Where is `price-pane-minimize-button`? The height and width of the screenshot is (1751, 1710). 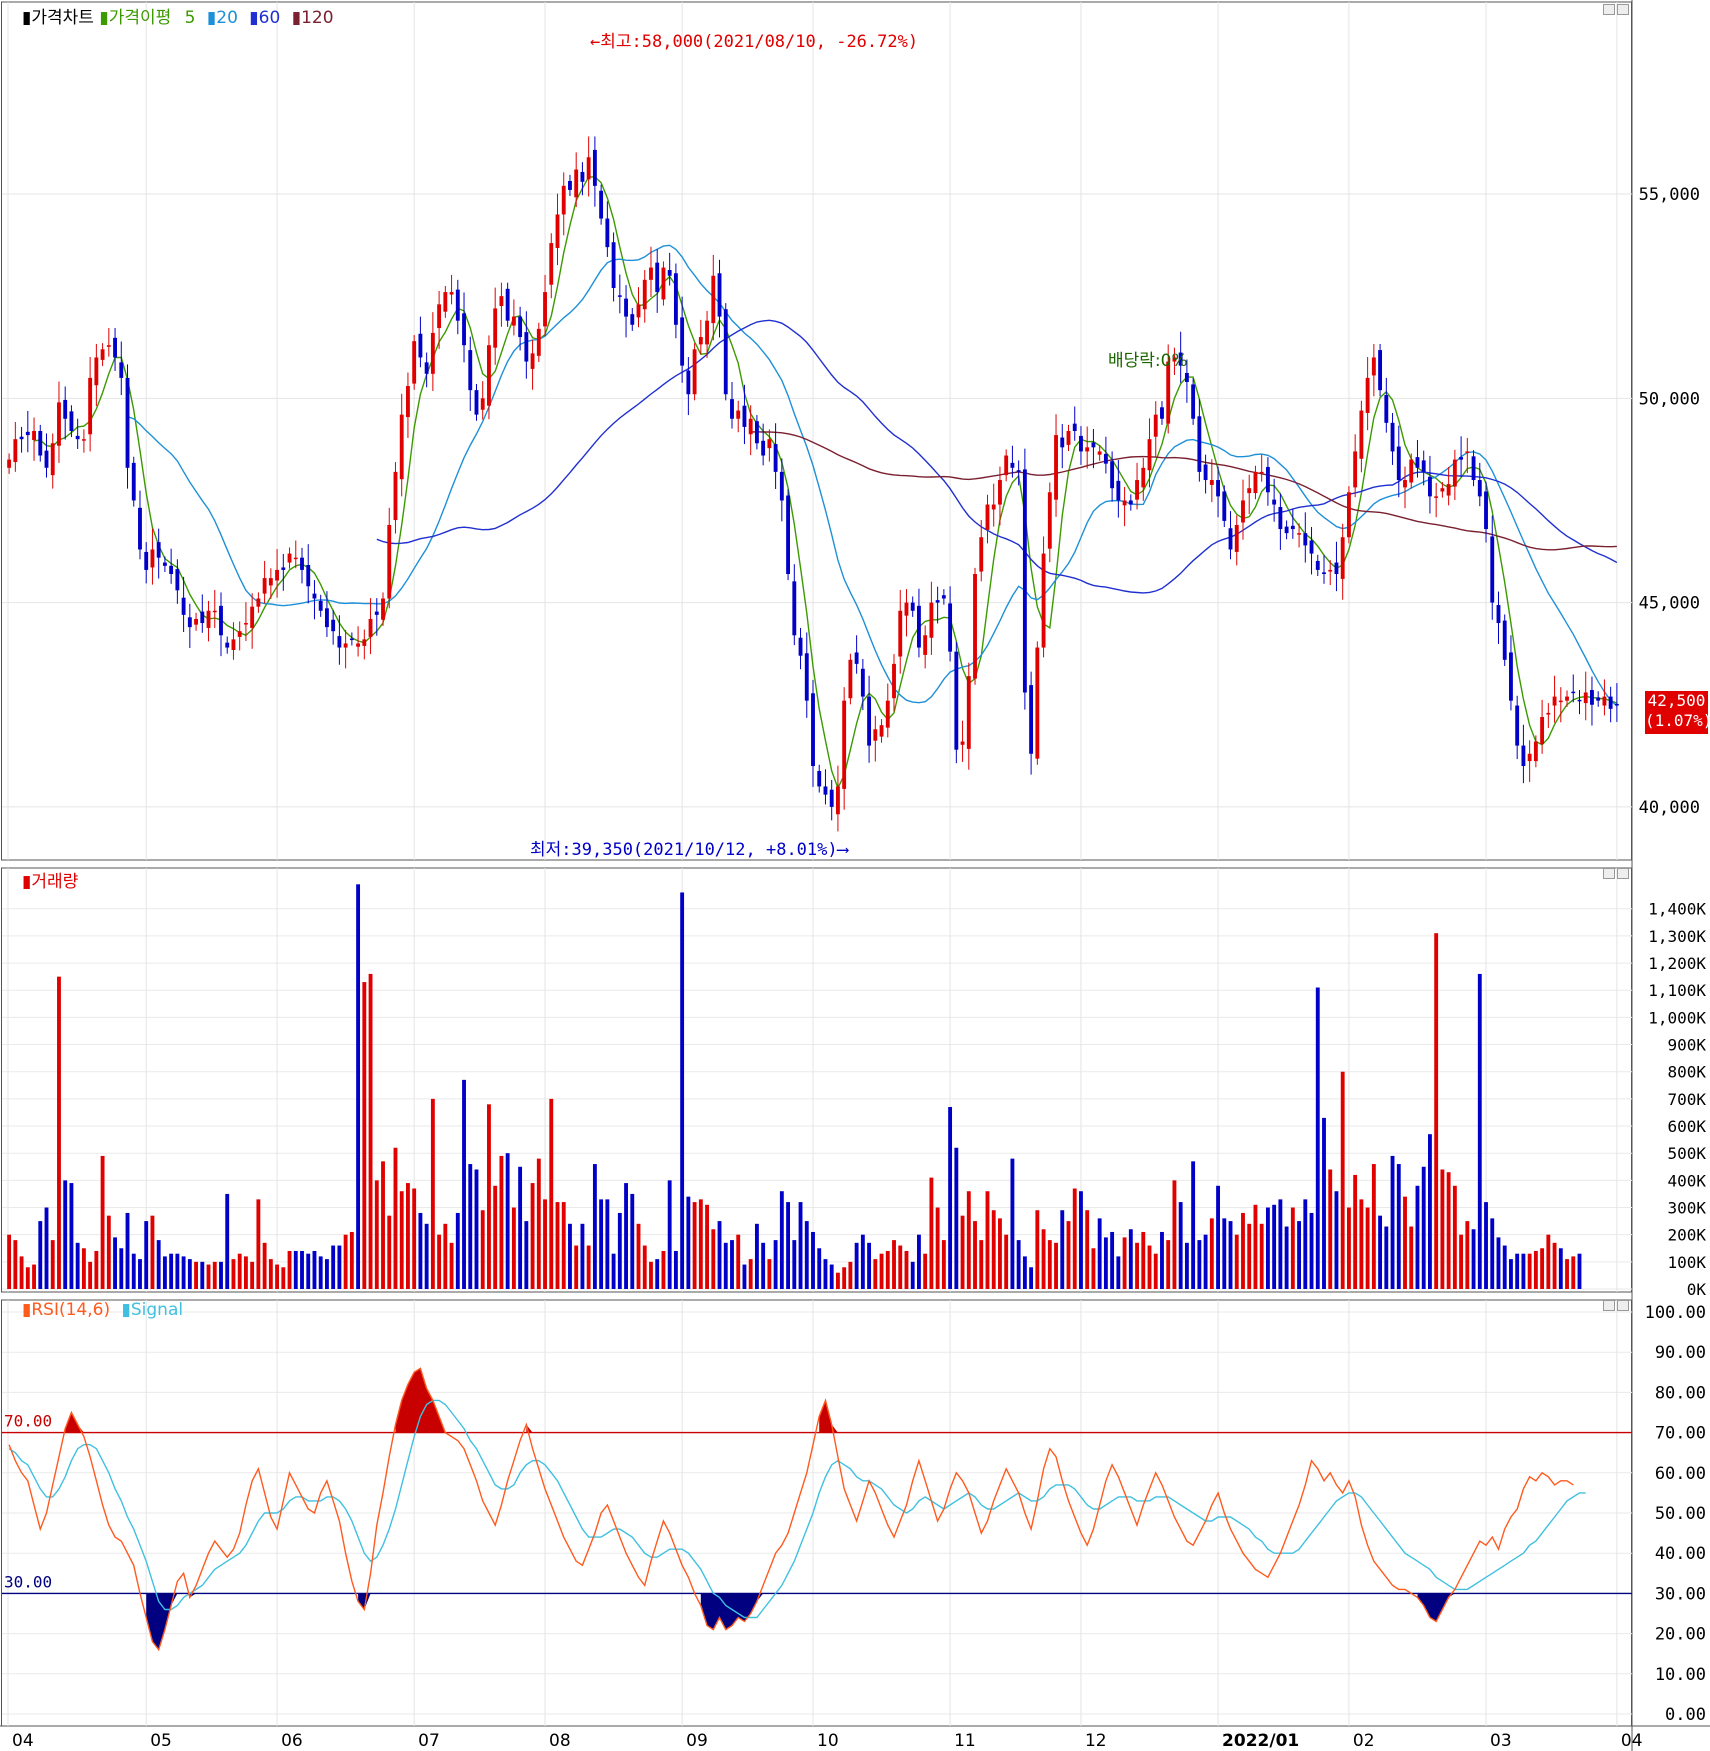 price-pane-minimize-button is located at coordinates (1609, 9).